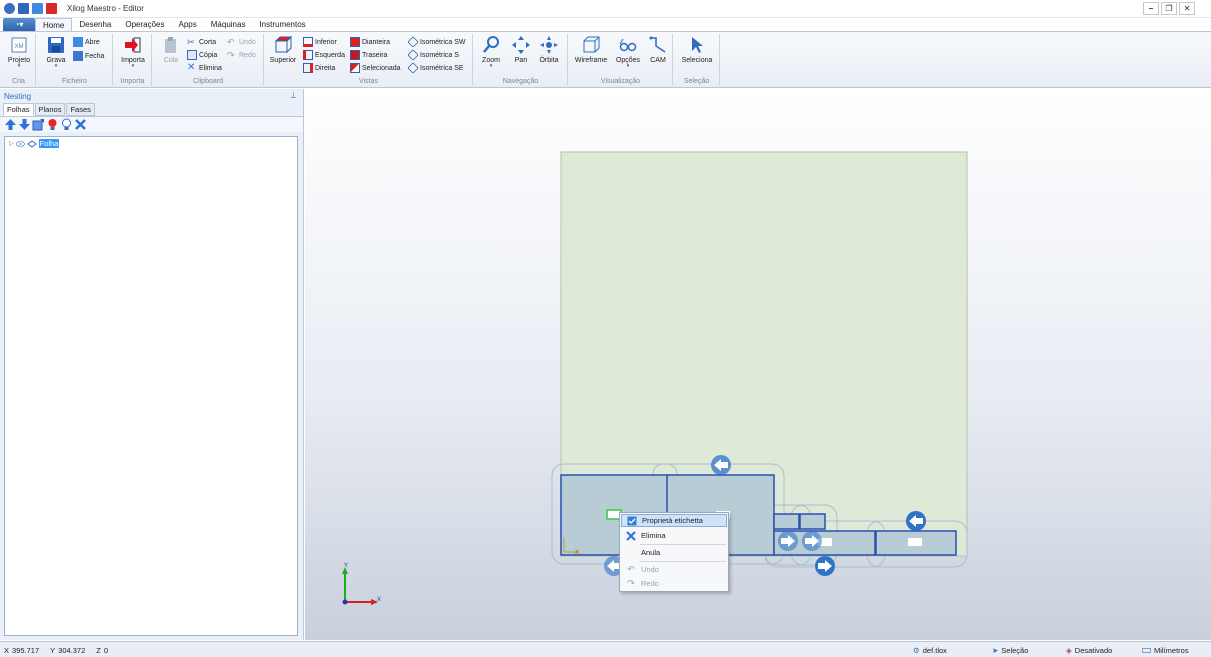 This screenshot has height=657, width=1211. Describe the element at coordinates (1089, 650) in the screenshot. I see `status-snap: ◈ Desativado` at that location.